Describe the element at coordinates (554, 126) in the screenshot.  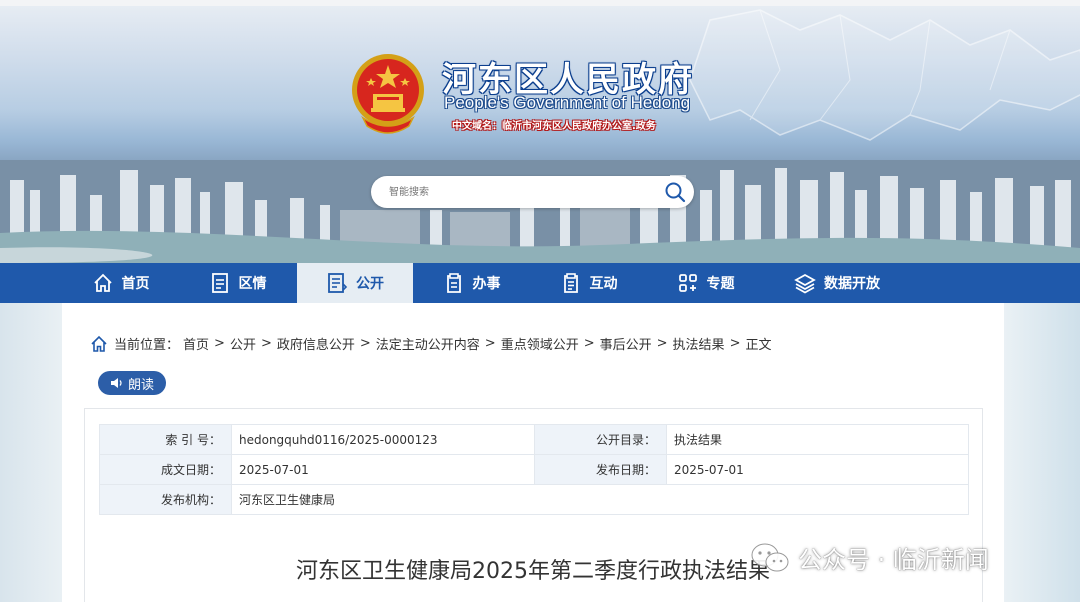
I see `site-domain-text: 中文域名：临沂市河东区人民政府办公室.政务` at that location.